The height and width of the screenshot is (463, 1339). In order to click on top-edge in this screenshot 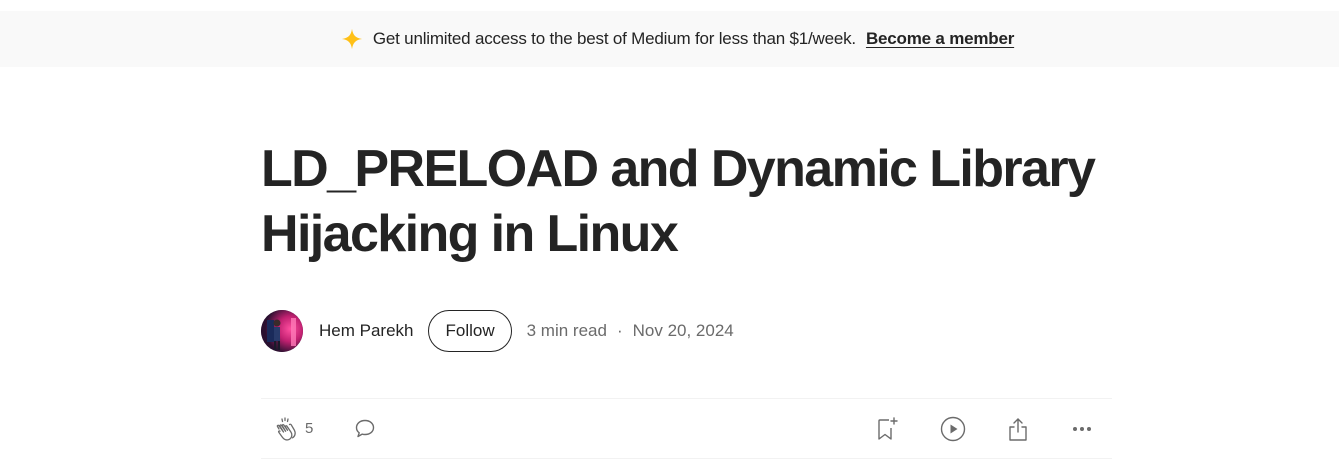, I will do `click(669, 5)`.